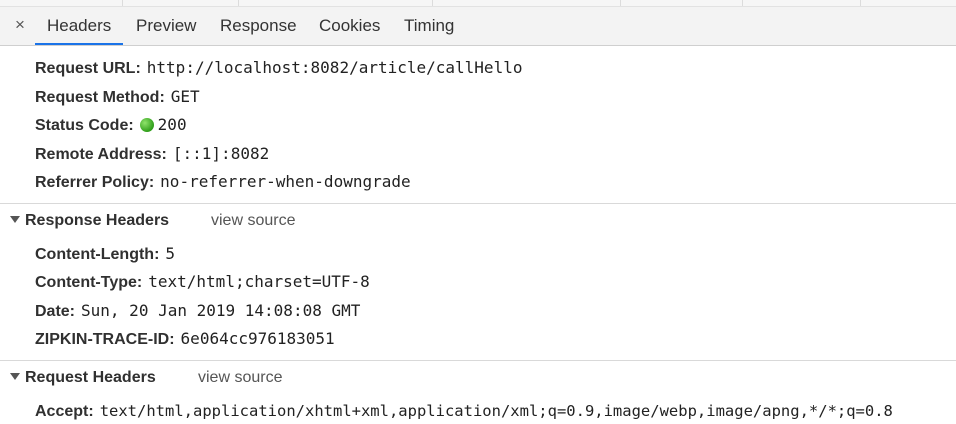 The image size is (956, 424). Describe the element at coordinates (478, 3) in the screenshot. I see `top-strip` at that location.